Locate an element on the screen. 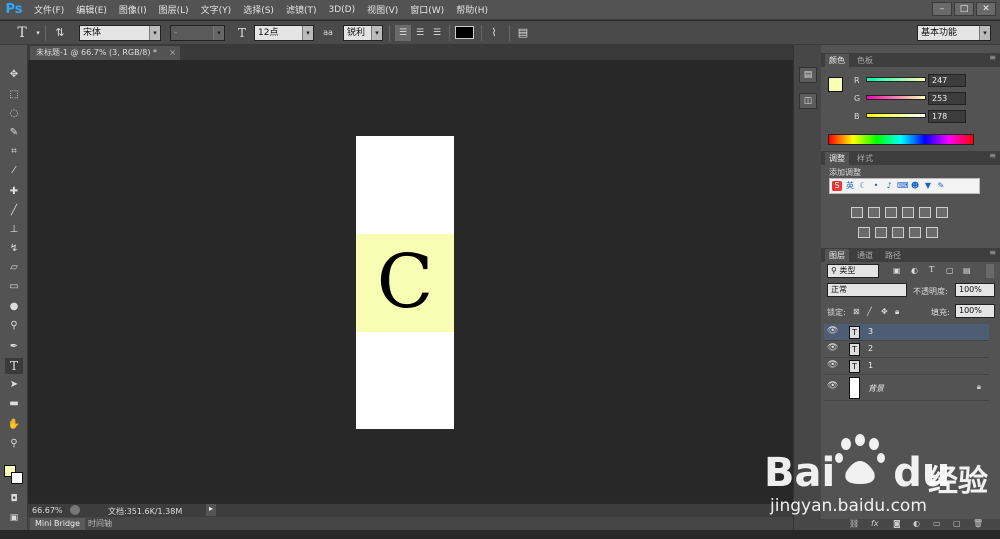  dodge-tool-icon: ⚲ is located at coordinates (14, 326).